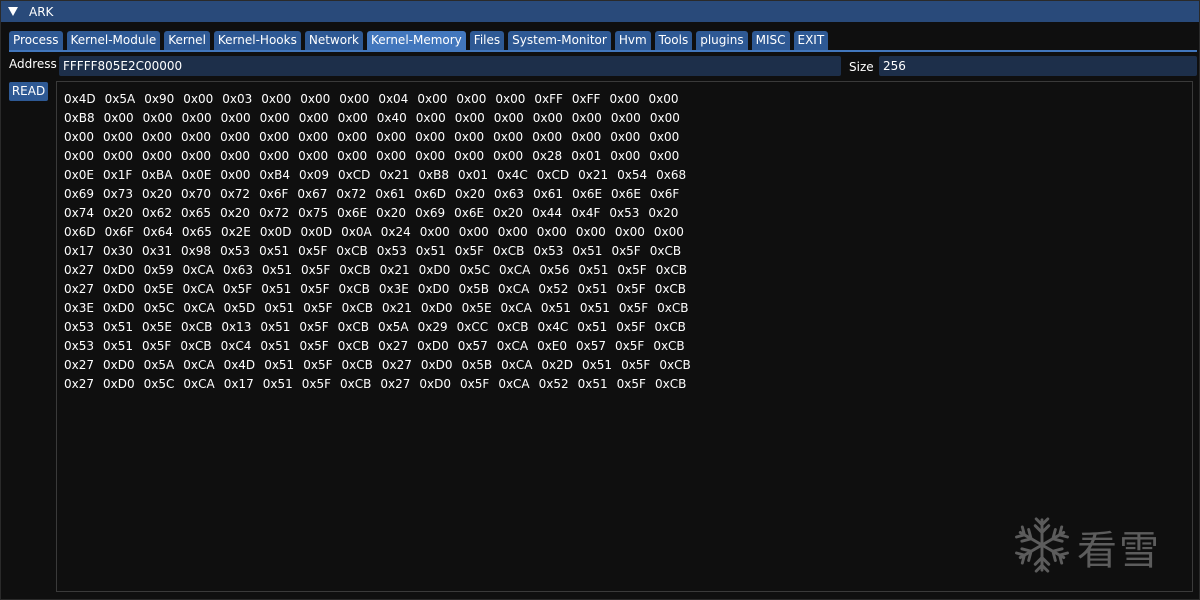  I want to click on hex-byte: 0x54, so click(632, 175).